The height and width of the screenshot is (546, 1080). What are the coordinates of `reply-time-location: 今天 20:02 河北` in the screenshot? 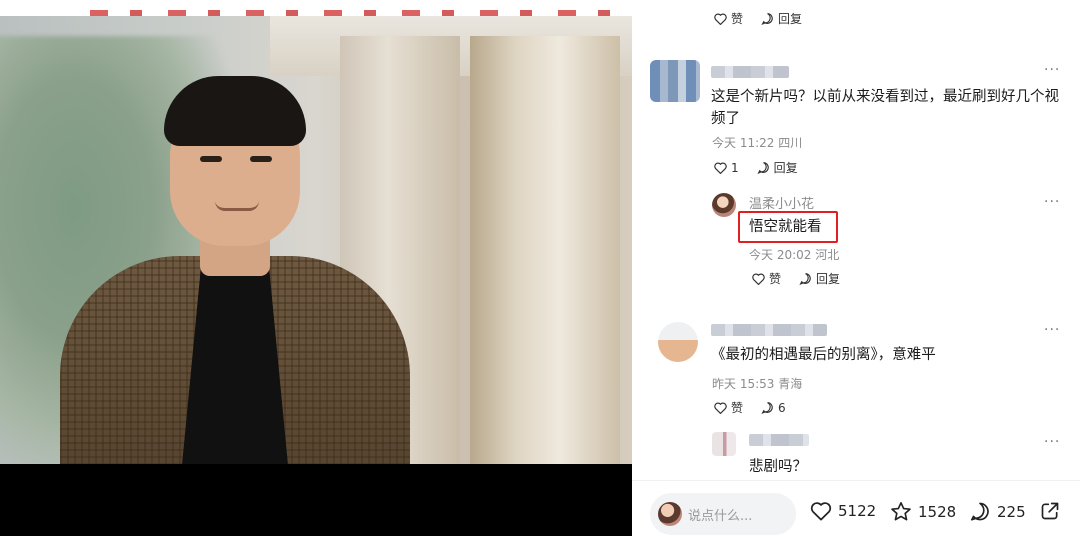 It's located at (794, 255).